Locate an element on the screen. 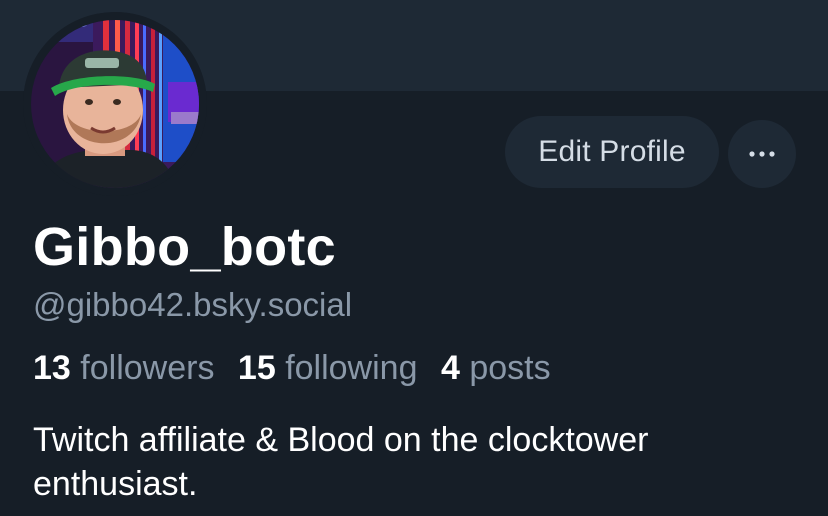 The width and height of the screenshot is (828, 516). profile-stats: 13 followers 15 following 4 posts is located at coordinates (299, 368).